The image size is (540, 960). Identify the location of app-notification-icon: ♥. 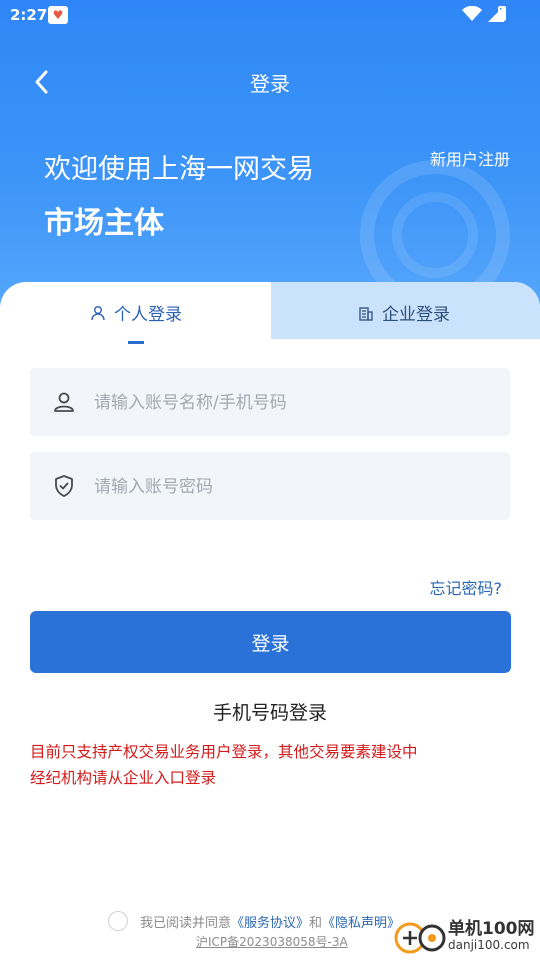
(58, 15).